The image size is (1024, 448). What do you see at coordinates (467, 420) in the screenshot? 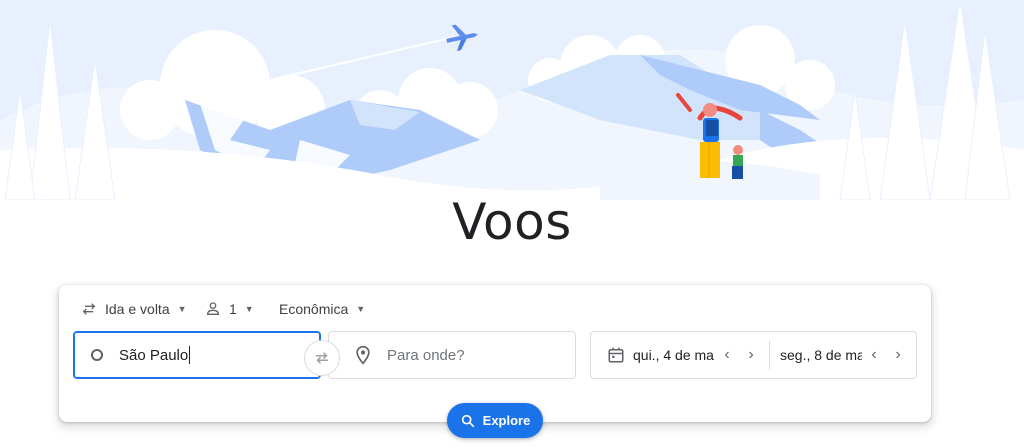
I see `search-icon` at bounding box center [467, 420].